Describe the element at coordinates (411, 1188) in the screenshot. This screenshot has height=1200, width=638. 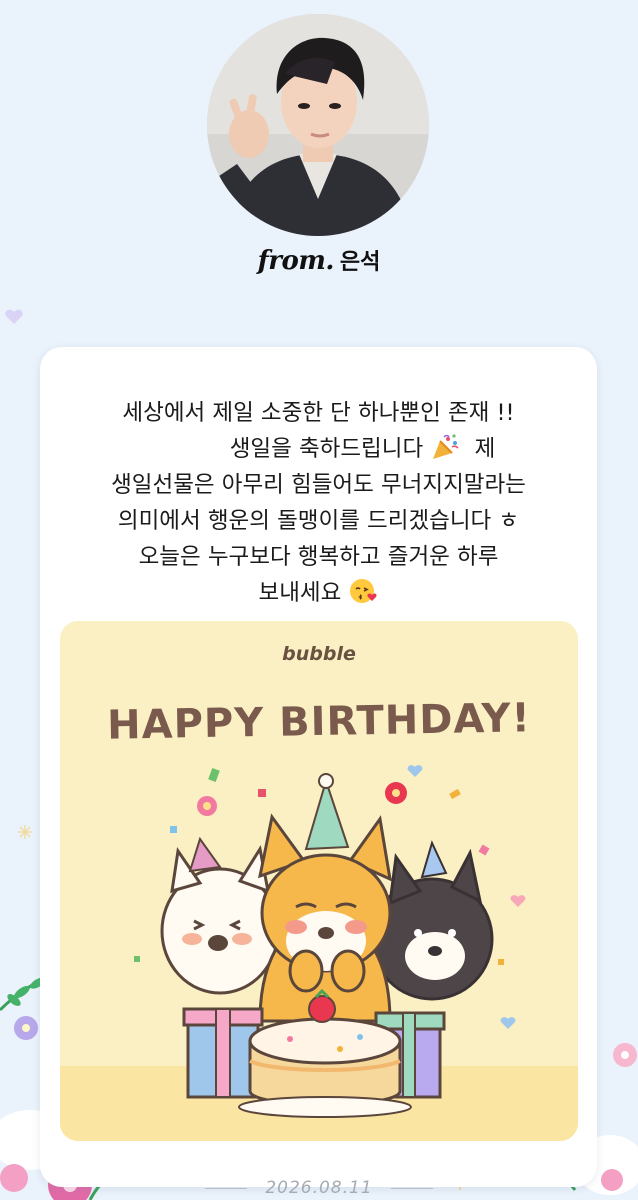
I see `date-divider-right` at that location.